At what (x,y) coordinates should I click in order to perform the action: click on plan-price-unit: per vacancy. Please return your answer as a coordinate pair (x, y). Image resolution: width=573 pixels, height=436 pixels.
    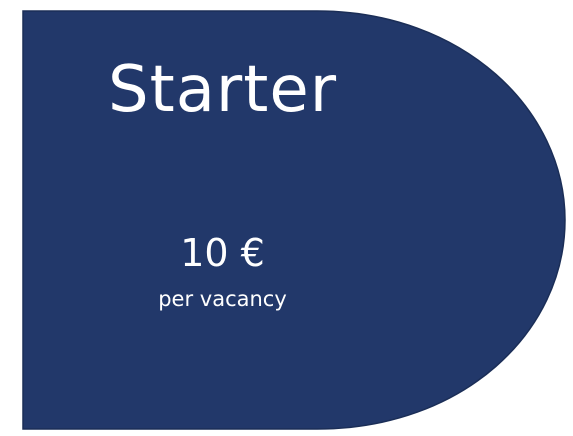
    Looking at the image, I should click on (222, 299).